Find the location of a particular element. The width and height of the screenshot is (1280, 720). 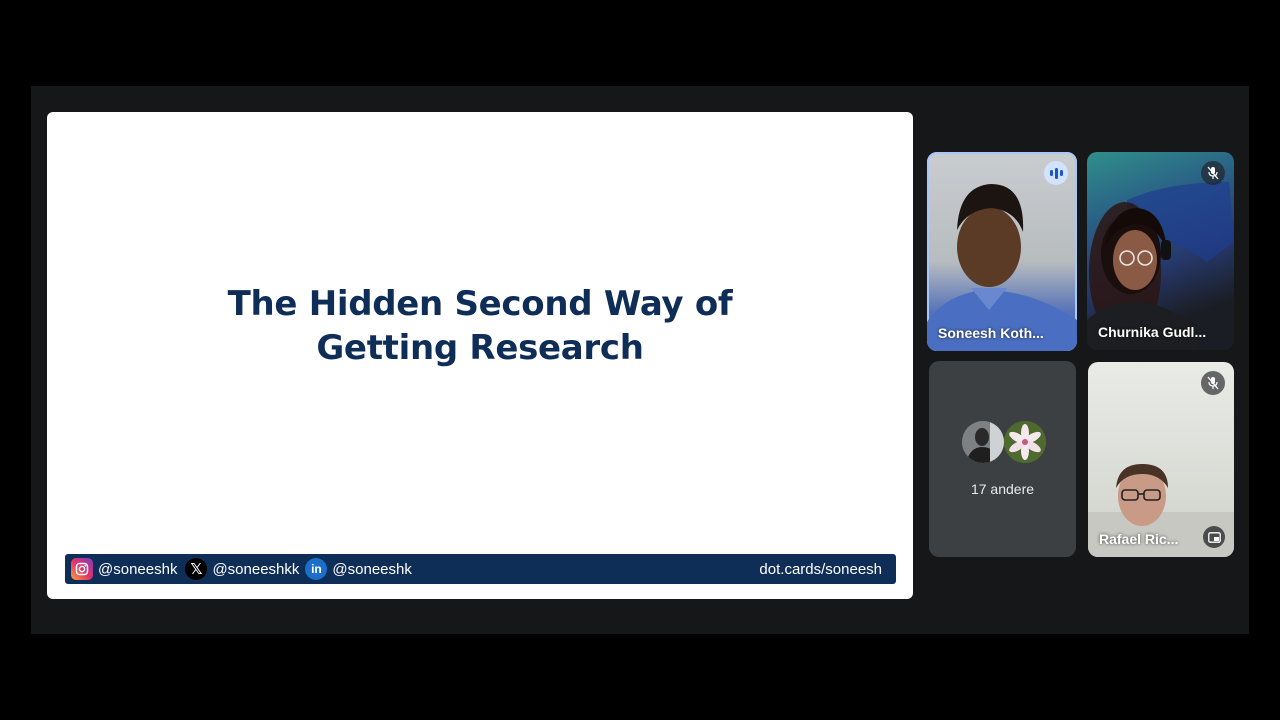

linkedin-handle-group: in @soneeshk is located at coordinates (358, 569).